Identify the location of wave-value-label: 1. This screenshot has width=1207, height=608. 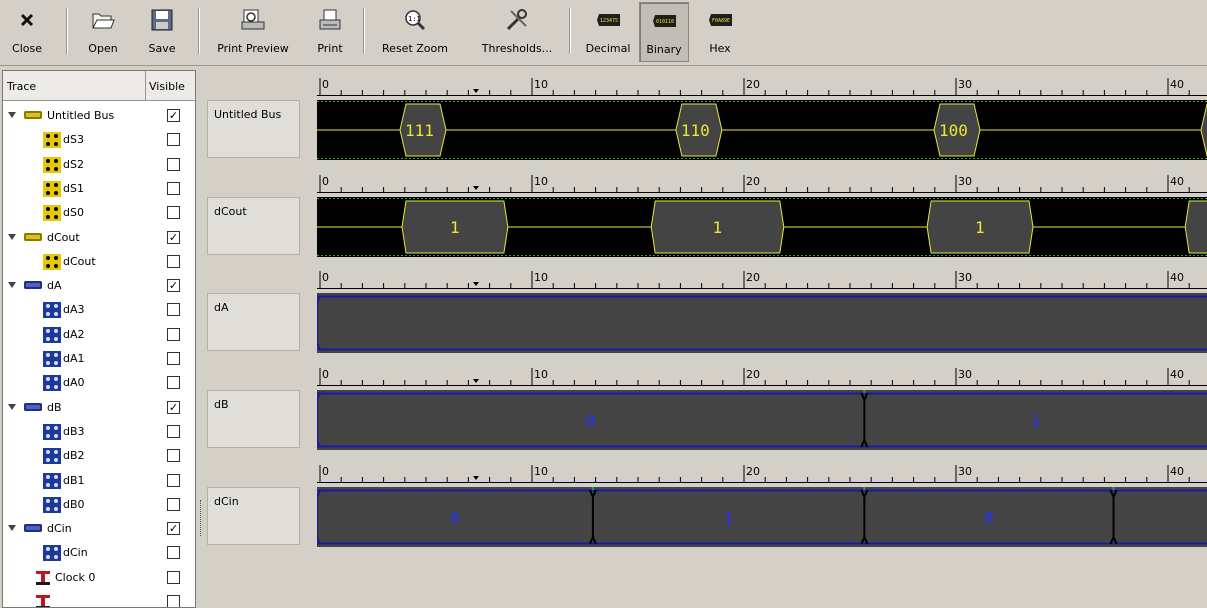
(1036, 420).